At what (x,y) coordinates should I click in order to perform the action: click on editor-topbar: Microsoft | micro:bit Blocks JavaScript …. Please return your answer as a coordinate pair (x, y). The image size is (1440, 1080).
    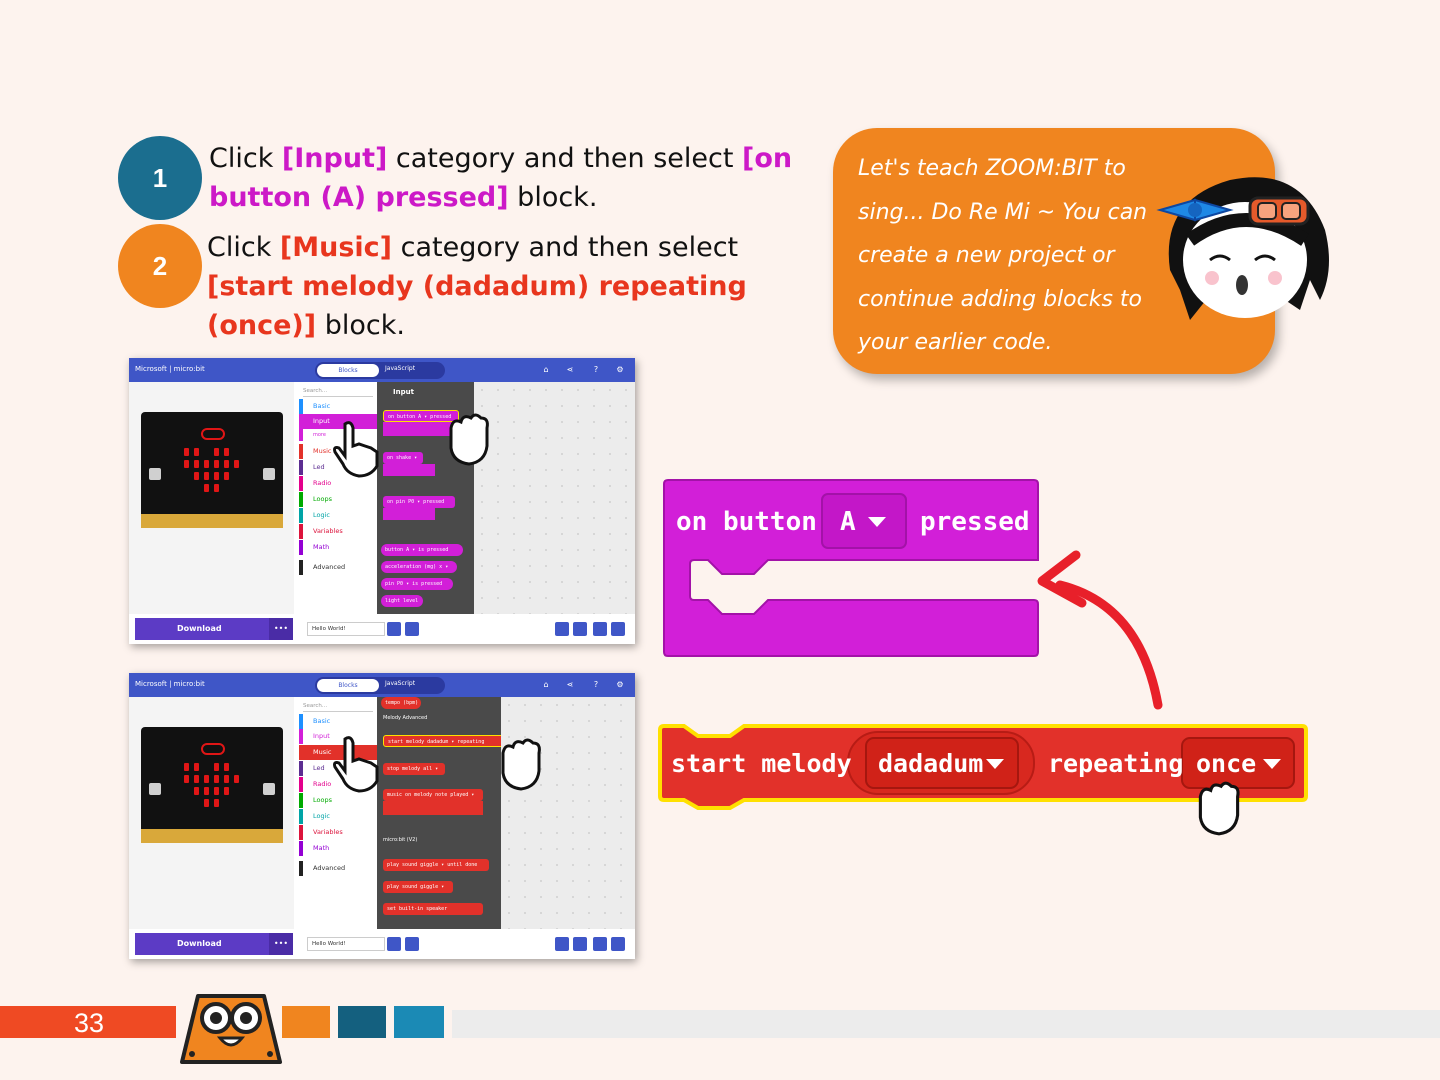
    Looking at the image, I should click on (382, 370).